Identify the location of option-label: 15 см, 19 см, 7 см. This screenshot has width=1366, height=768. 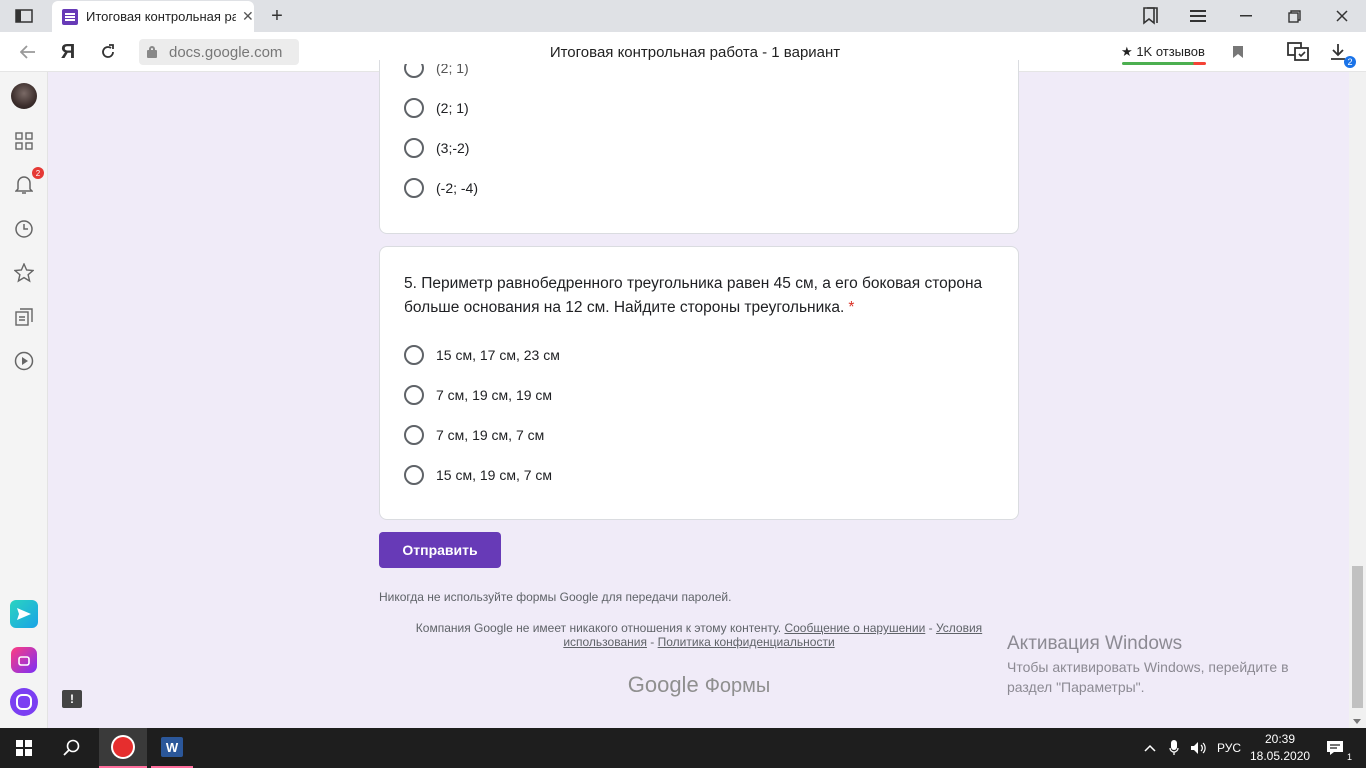
(494, 475).